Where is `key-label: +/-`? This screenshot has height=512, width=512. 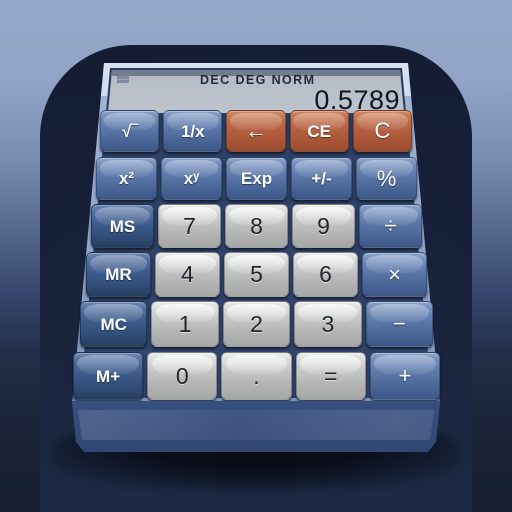
key-label: +/- is located at coordinates (321, 178).